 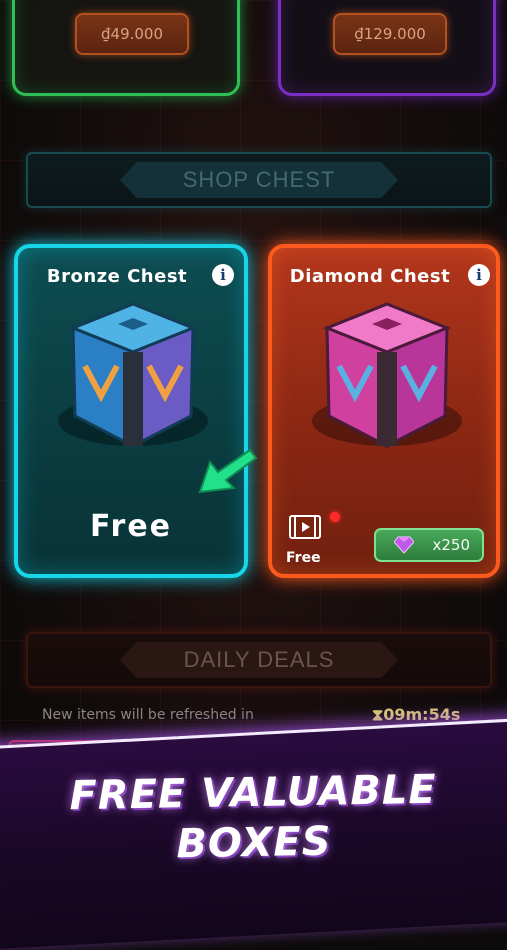 I want to click on shop-chest-title: SHOP CHEST, so click(x=259, y=179).